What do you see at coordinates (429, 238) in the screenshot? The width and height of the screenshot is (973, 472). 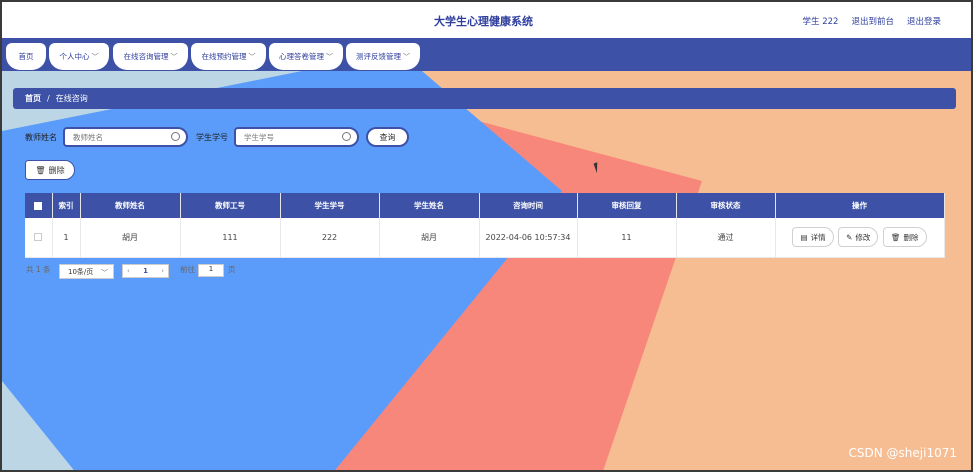 I see `cell-student-name: 胡月` at bounding box center [429, 238].